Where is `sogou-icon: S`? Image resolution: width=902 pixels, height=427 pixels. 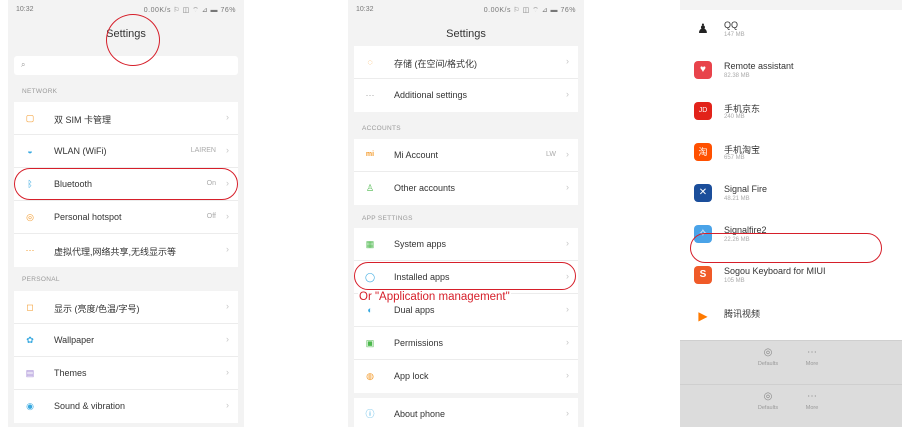 sogou-icon: S is located at coordinates (703, 275).